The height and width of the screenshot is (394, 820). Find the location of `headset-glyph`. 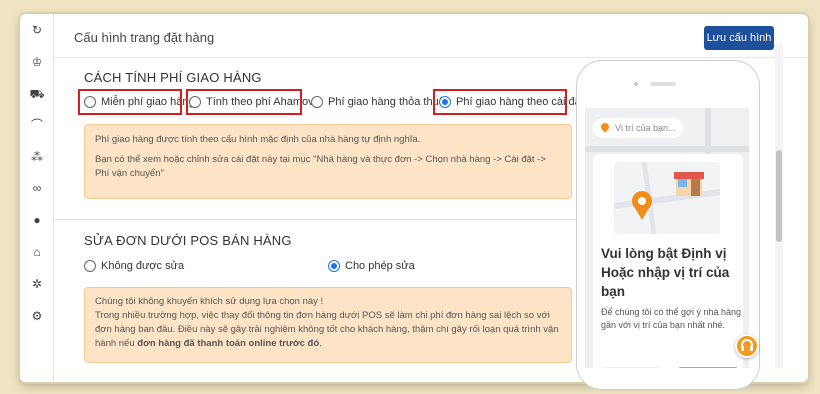

headset-glyph is located at coordinates (747, 345).